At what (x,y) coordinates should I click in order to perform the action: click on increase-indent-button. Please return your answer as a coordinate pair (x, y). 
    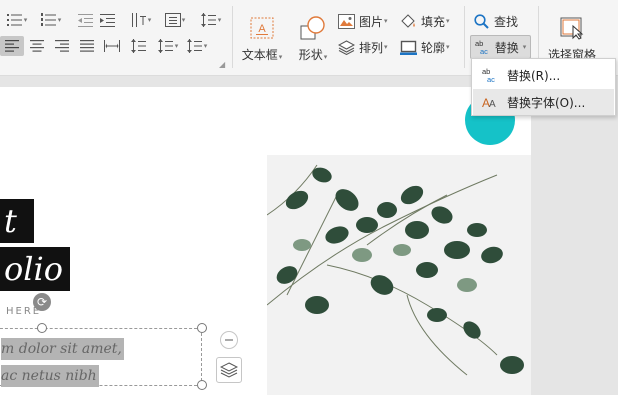
    Looking at the image, I should click on (107, 20).